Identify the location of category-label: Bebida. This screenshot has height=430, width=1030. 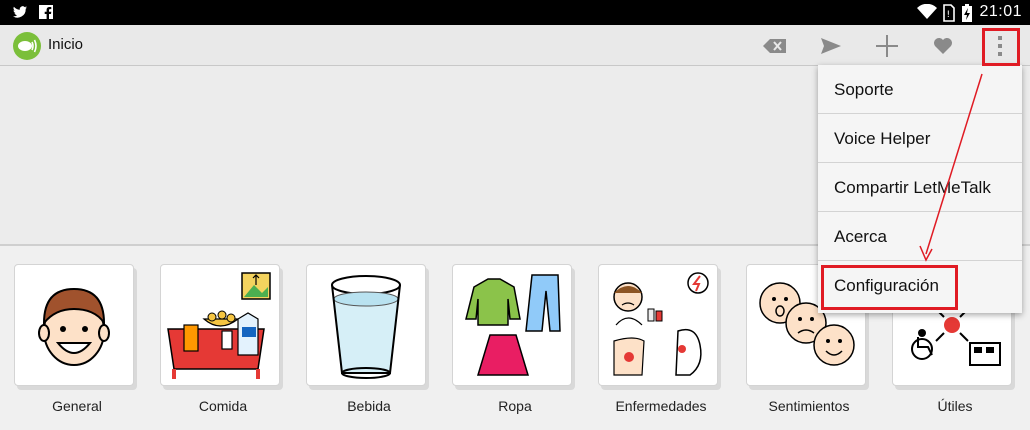
(369, 406).